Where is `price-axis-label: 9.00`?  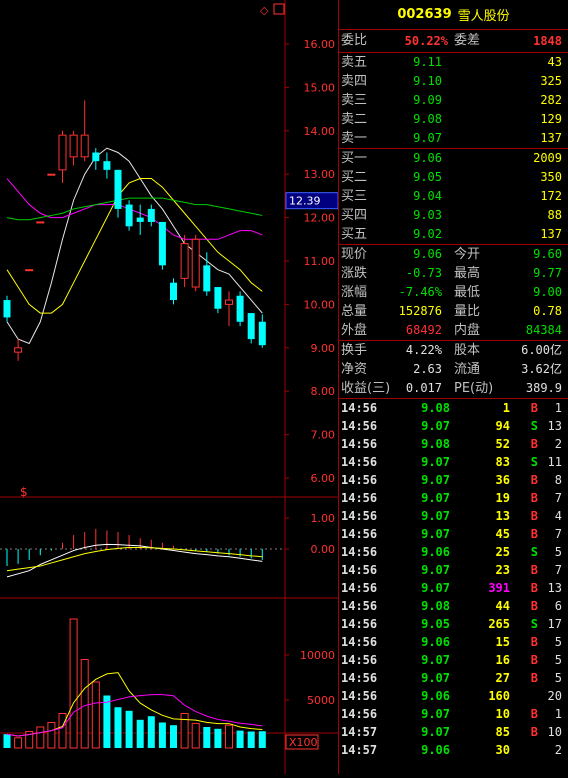 price-axis-label: 9.00 is located at coordinates (323, 348).